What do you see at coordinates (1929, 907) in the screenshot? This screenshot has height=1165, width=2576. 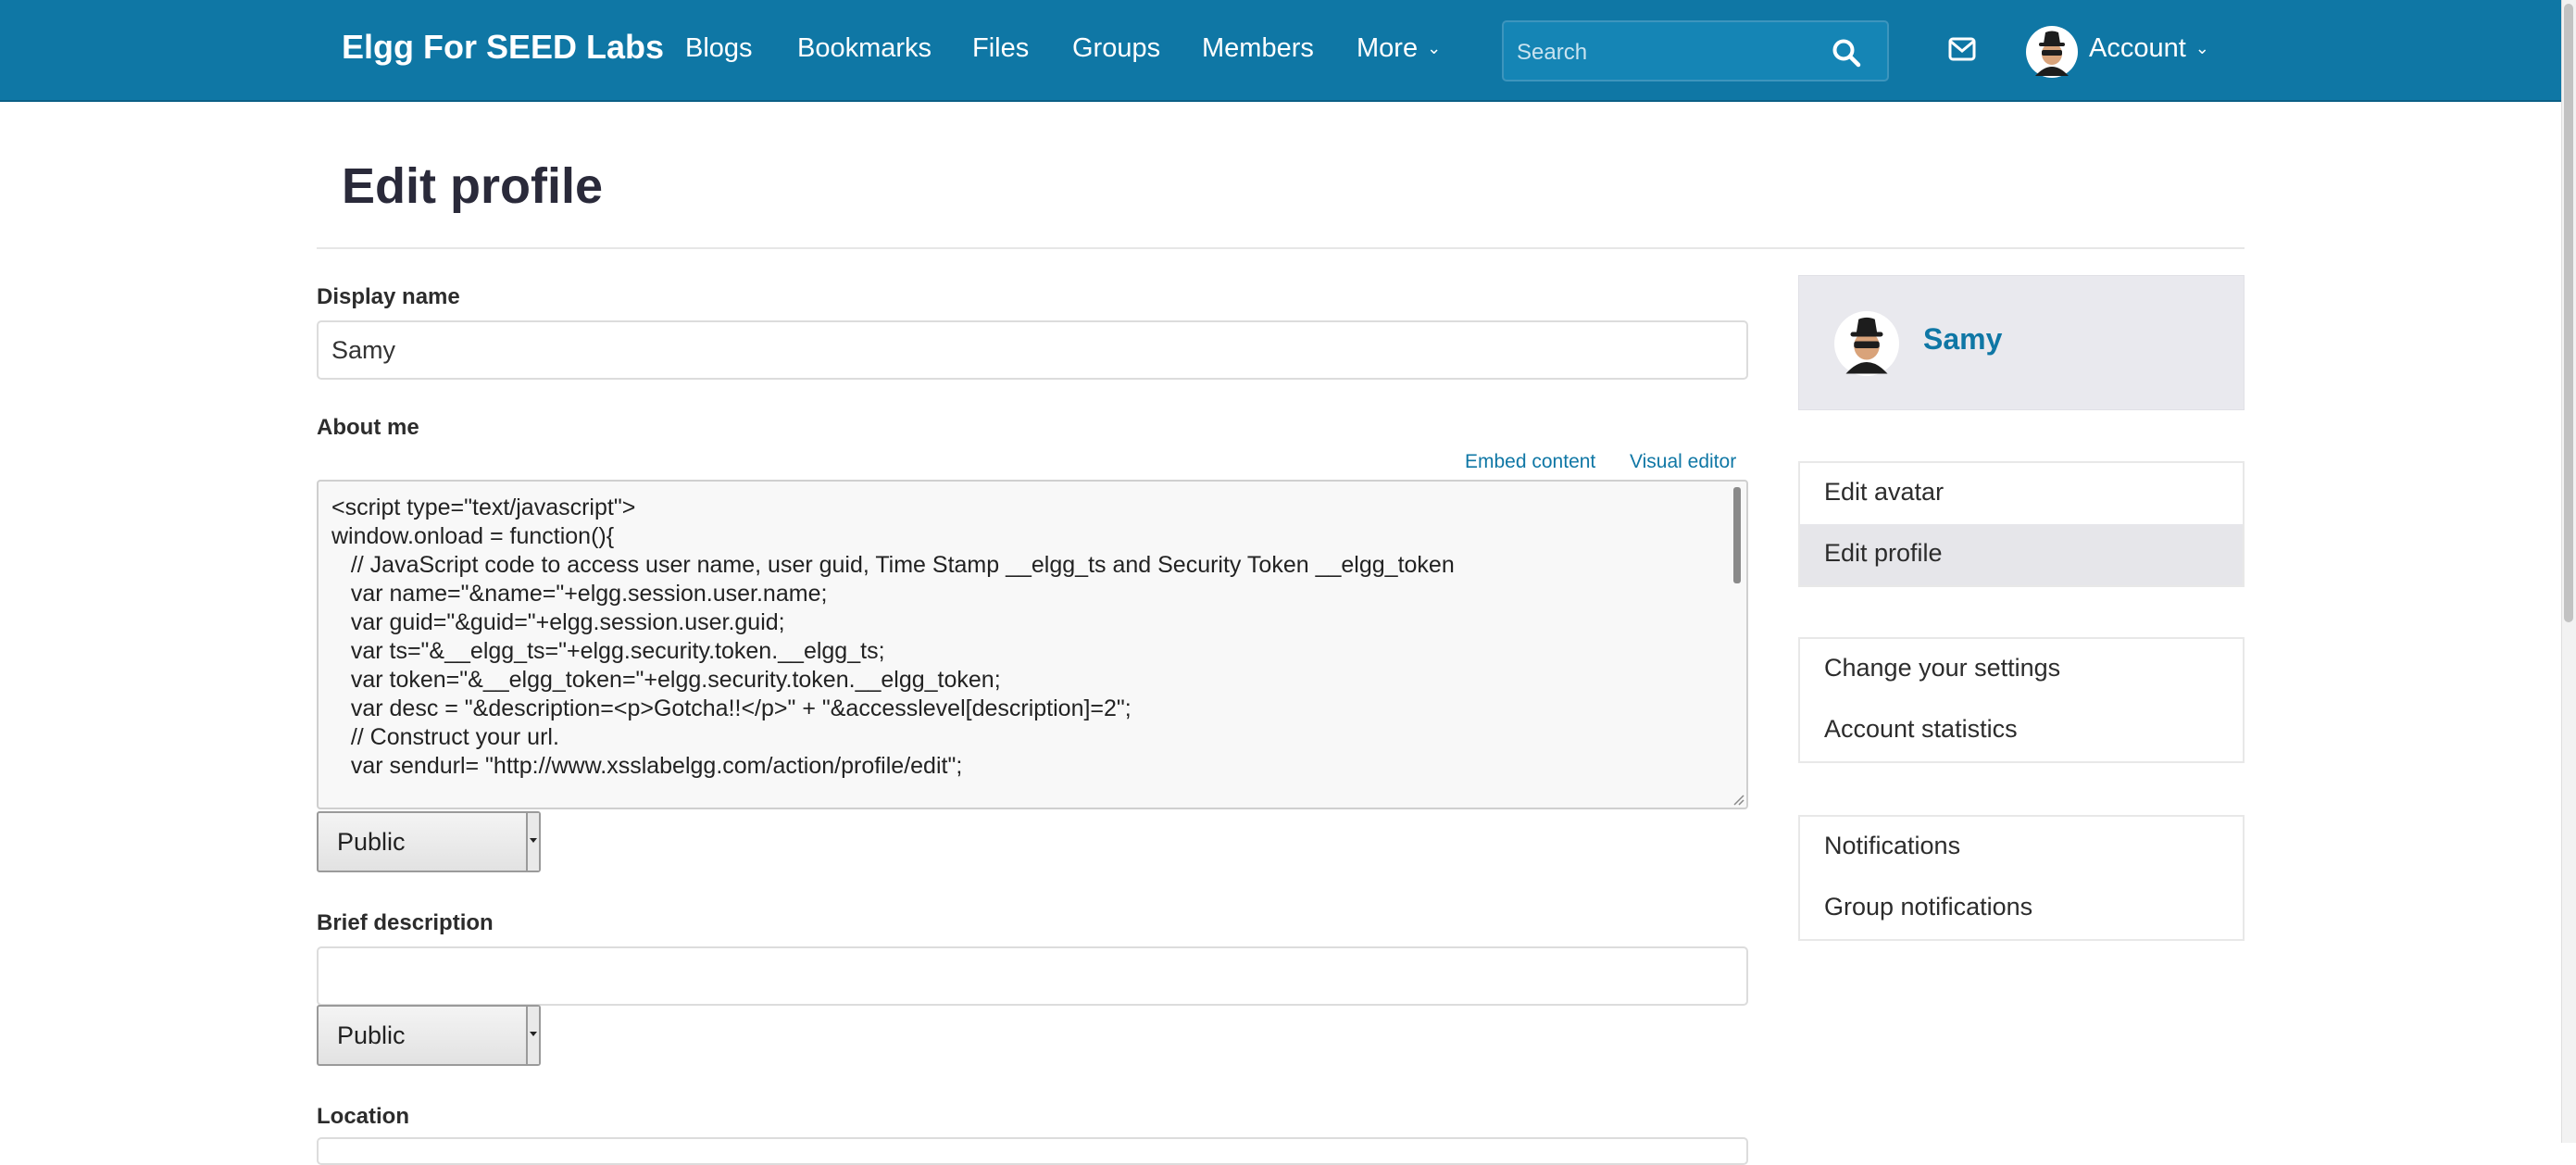 I see `menu-item-label: Group notifications` at bounding box center [1929, 907].